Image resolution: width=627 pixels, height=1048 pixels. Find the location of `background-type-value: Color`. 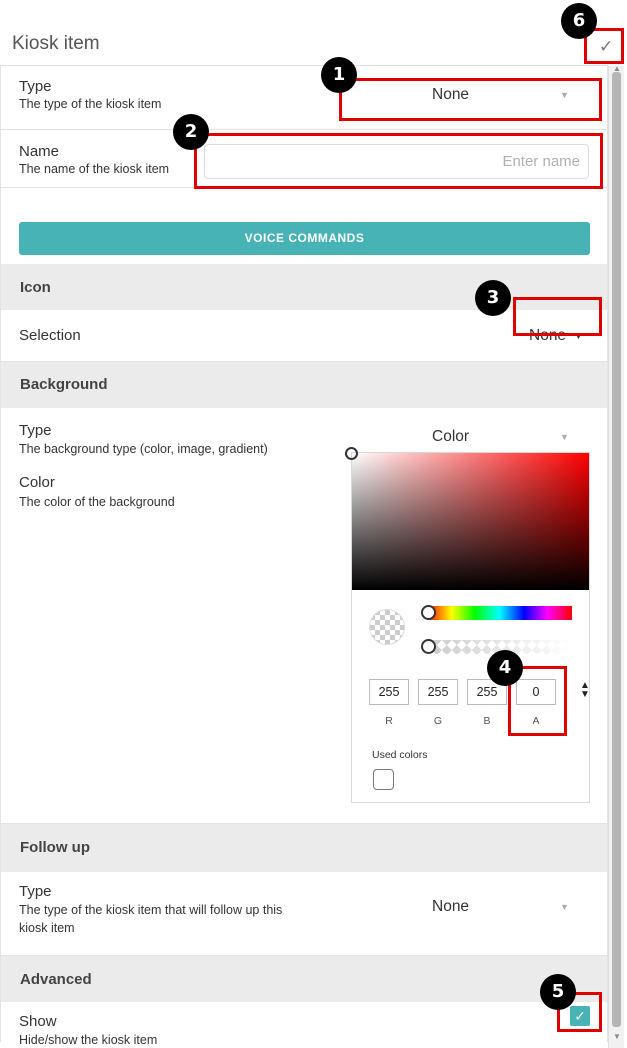

background-type-value: Color is located at coordinates (451, 436).